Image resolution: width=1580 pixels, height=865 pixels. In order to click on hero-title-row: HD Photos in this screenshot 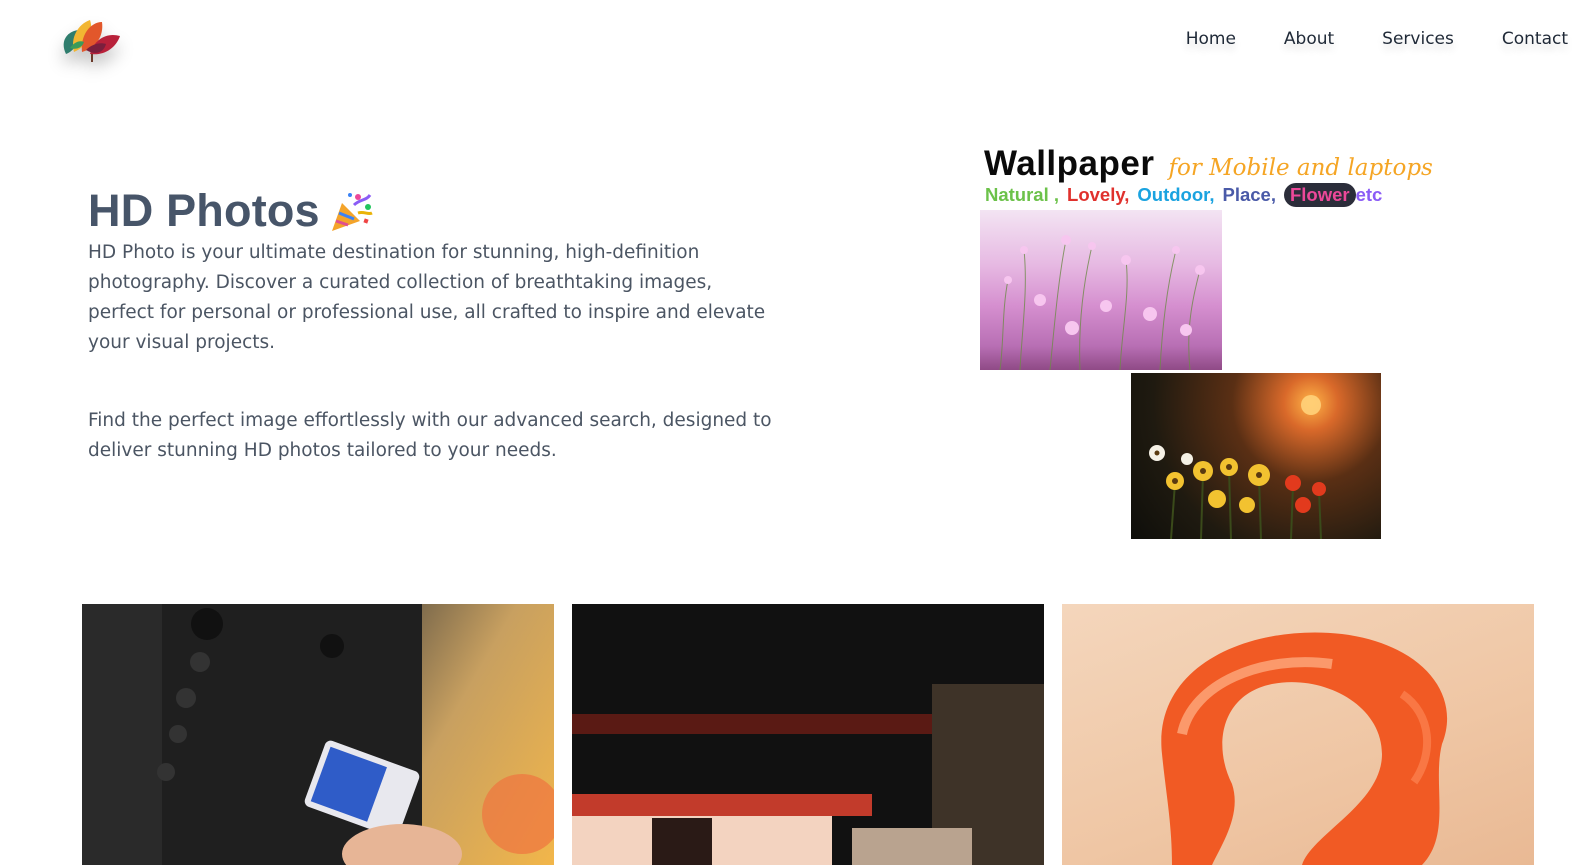, I will do `click(231, 211)`.